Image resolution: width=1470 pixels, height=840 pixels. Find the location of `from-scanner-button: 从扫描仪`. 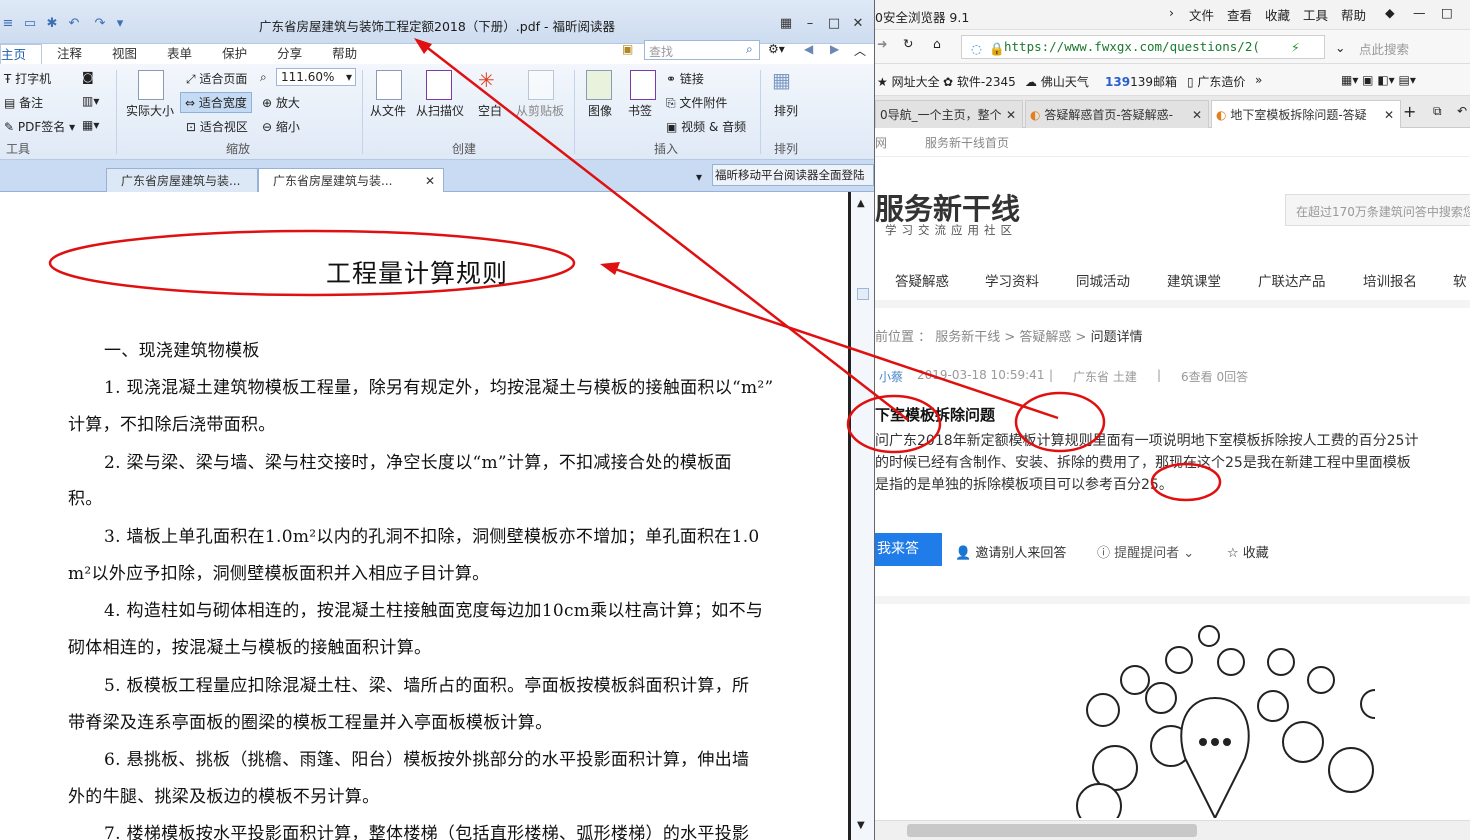

from-scanner-button: 从扫描仪 is located at coordinates (440, 110).